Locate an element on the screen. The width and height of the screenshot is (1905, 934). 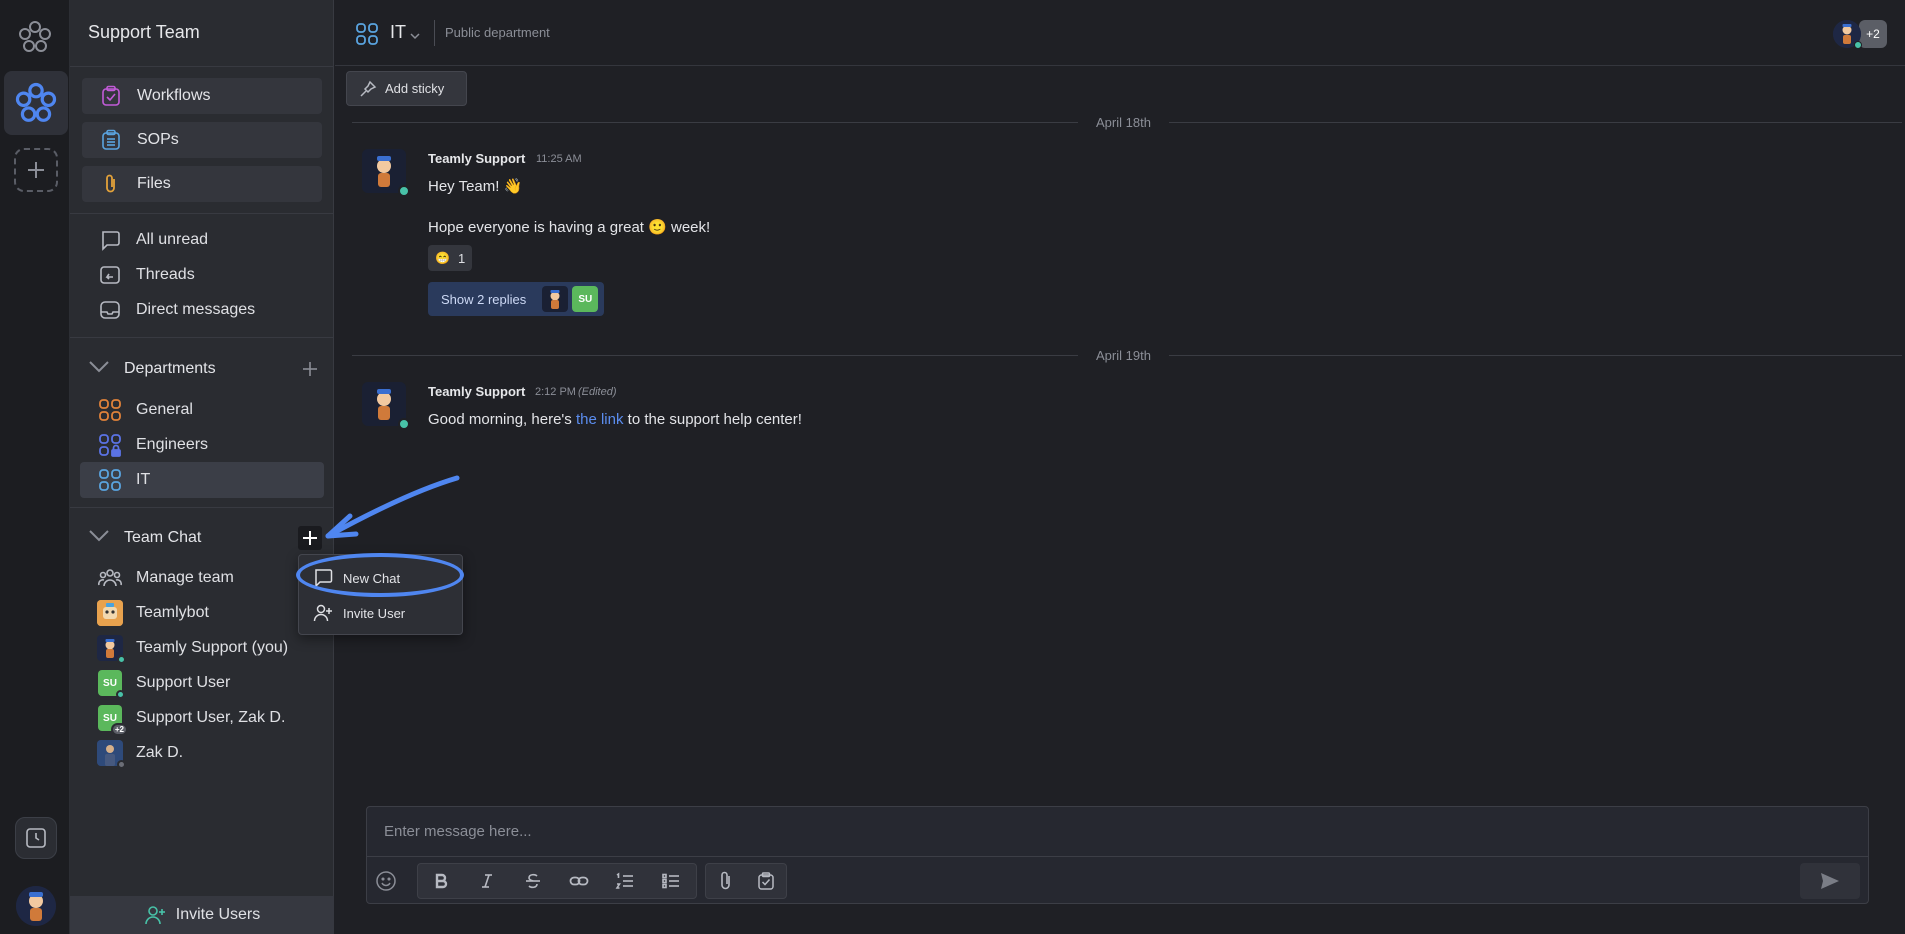
chat-support-user: SU Support User is located at coordinates (164, 684).